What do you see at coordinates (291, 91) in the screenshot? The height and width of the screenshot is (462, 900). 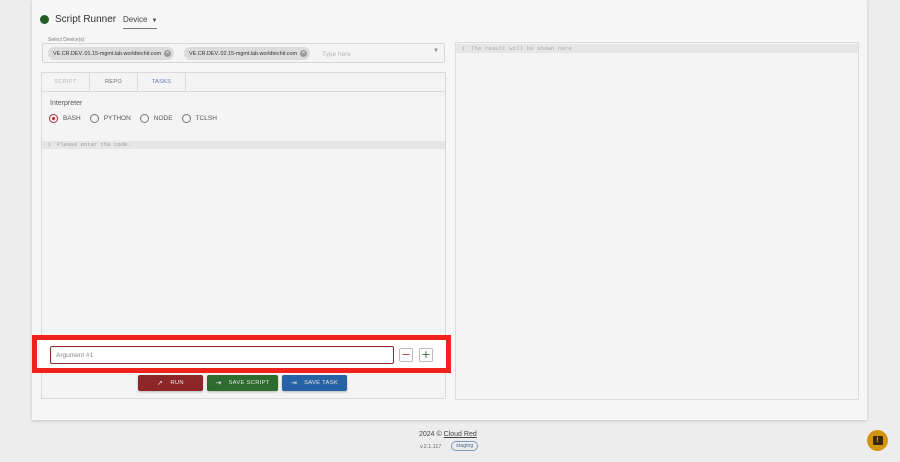 I see `tab-divider` at bounding box center [291, 91].